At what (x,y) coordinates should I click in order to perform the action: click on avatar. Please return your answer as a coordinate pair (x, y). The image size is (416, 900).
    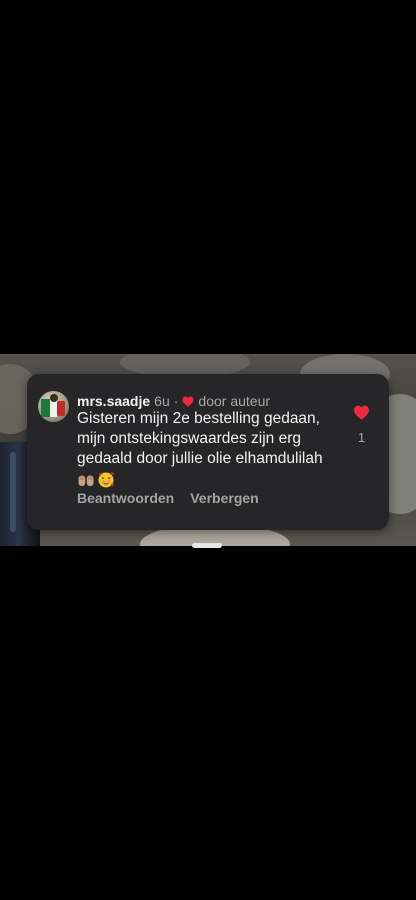
    Looking at the image, I should click on (53, 406).